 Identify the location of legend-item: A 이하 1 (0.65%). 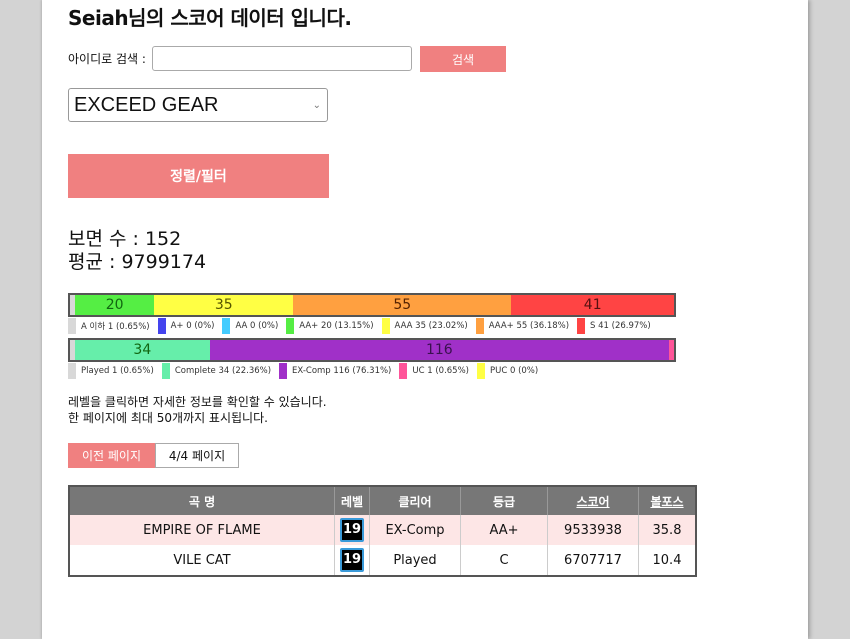
(113, 326).